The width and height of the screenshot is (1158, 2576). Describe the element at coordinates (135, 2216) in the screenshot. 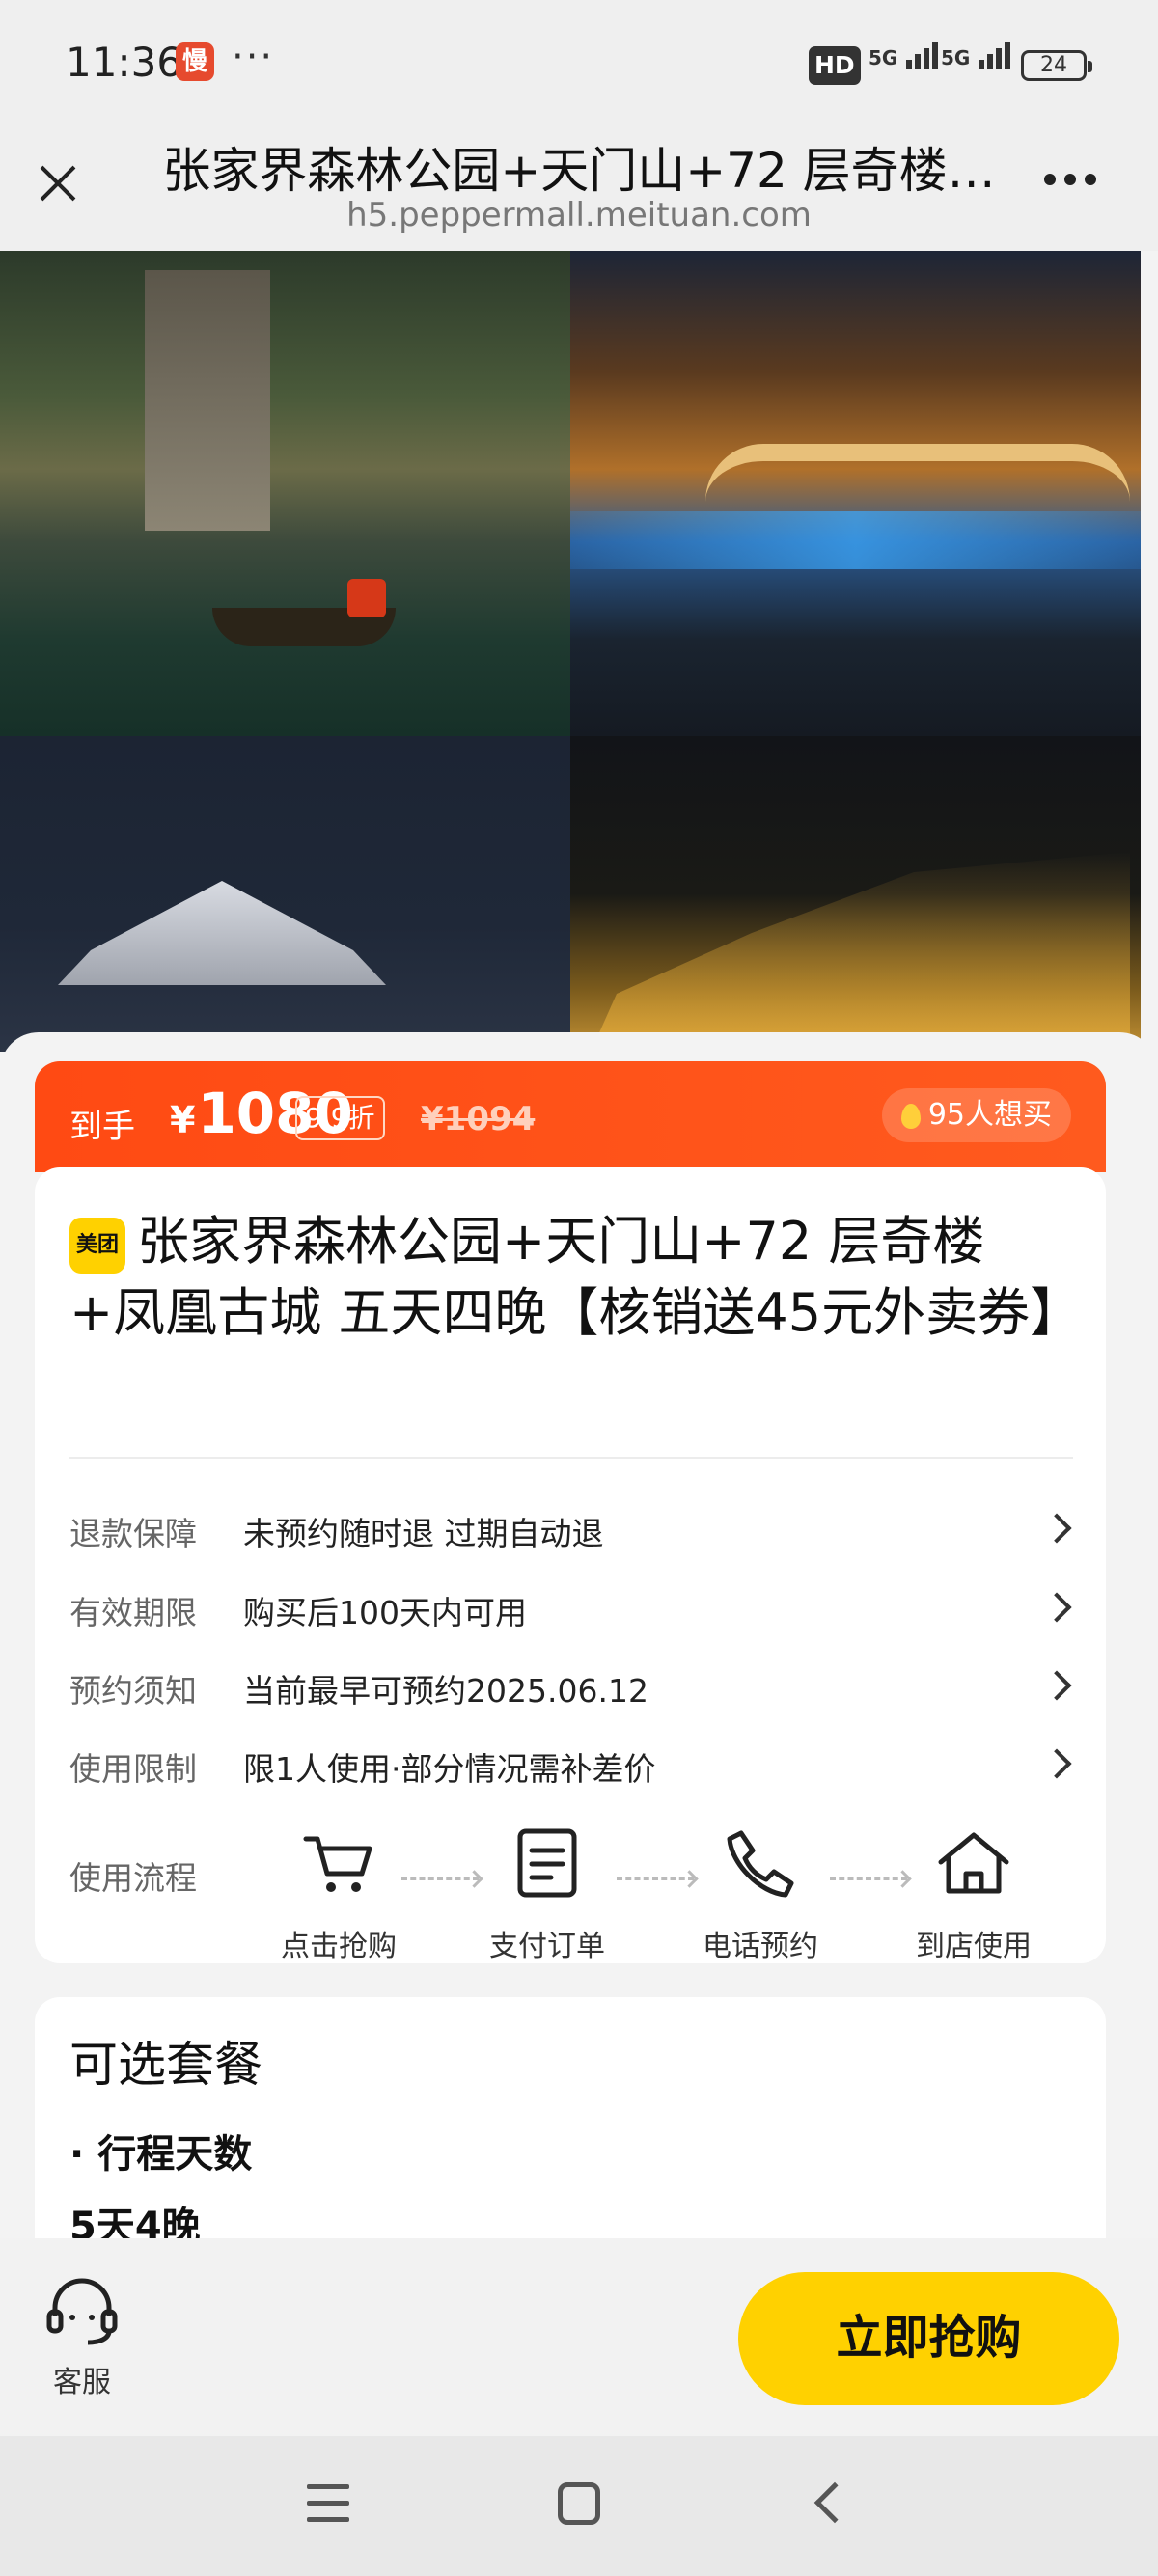

I see `package-option: 5天4晚` at that location.